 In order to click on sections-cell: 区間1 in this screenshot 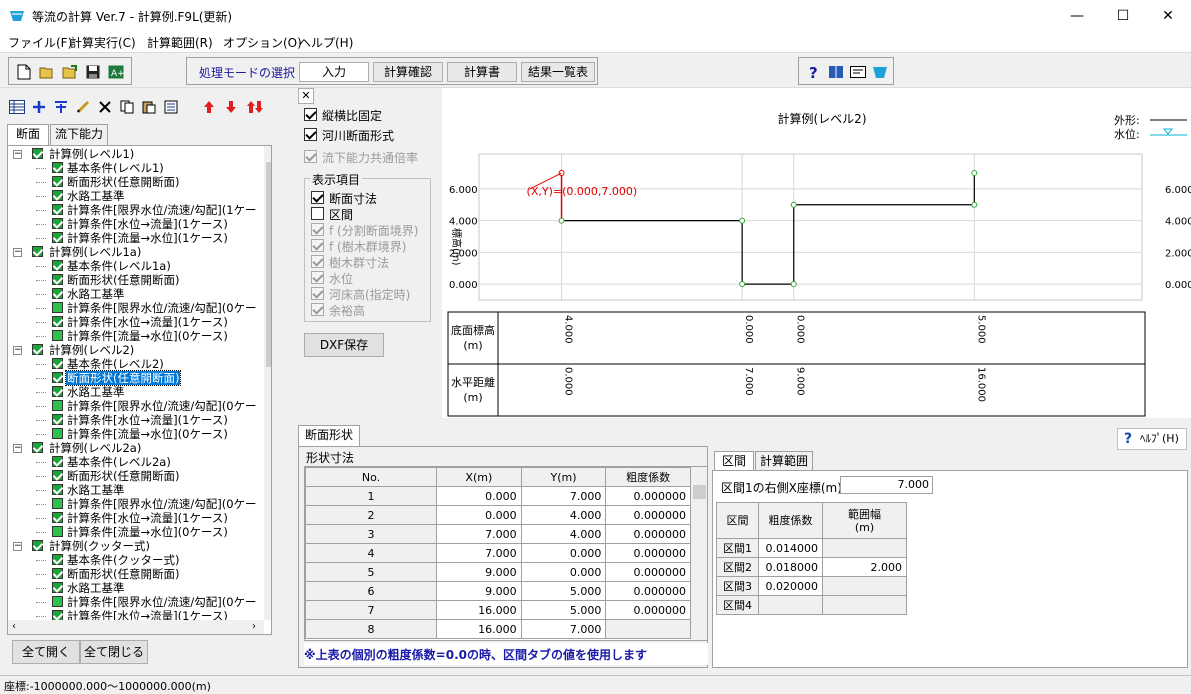, I will do `click(737, 548)`.